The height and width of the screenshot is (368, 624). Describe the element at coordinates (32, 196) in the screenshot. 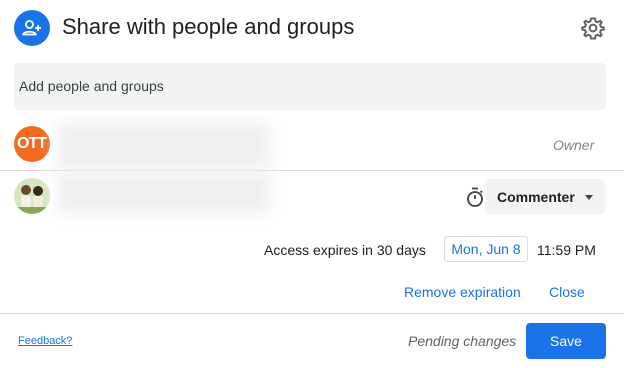

I see `user-avatar` at that location.